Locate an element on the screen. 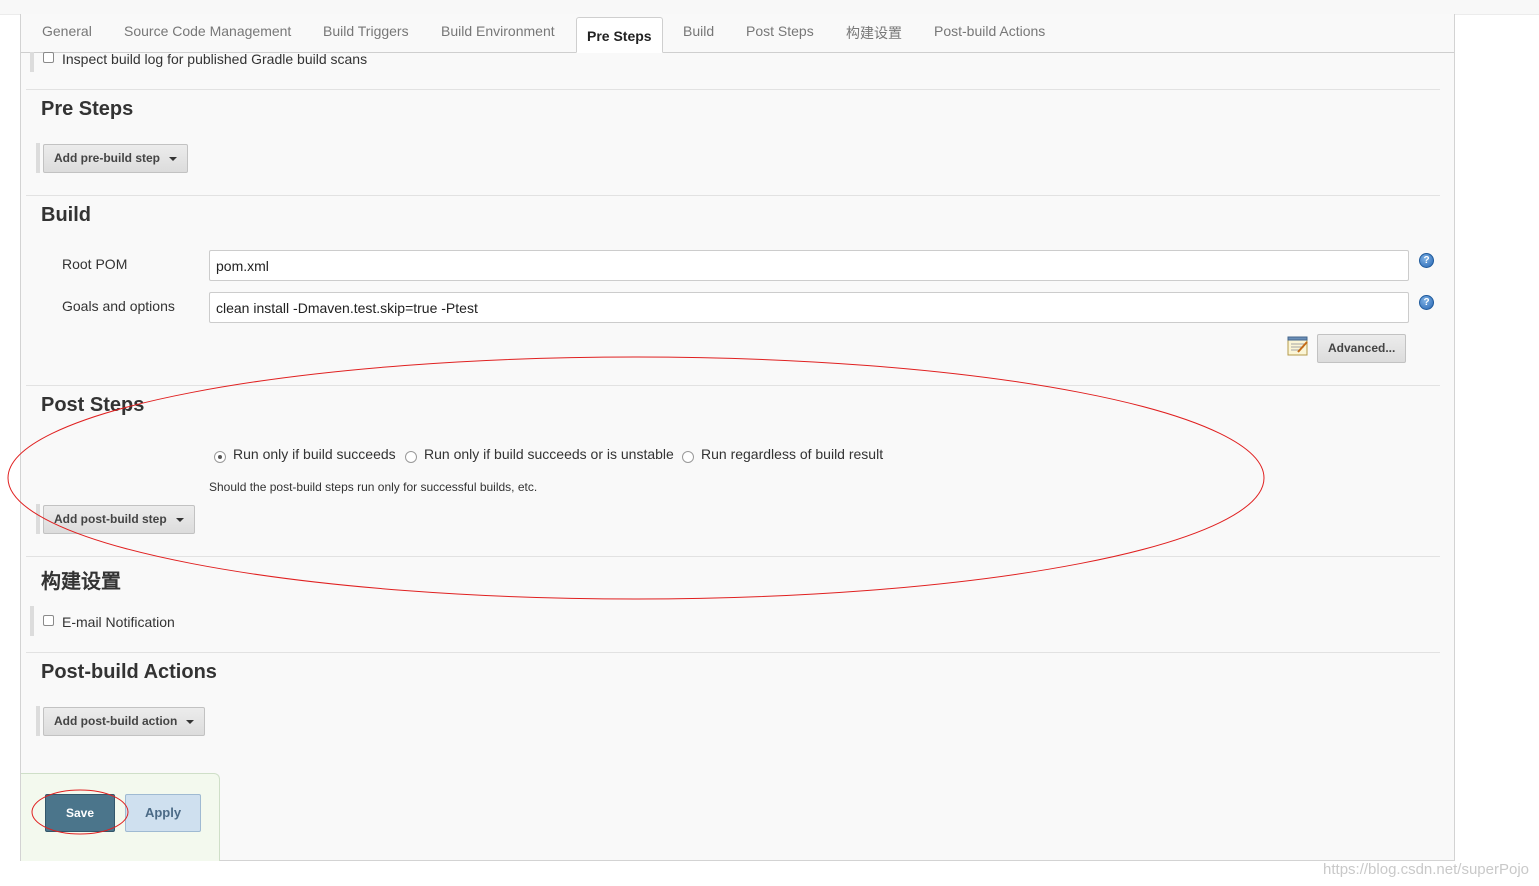 The image size is (1539, 886). tab-general: General is located at coordinates (67, 31).